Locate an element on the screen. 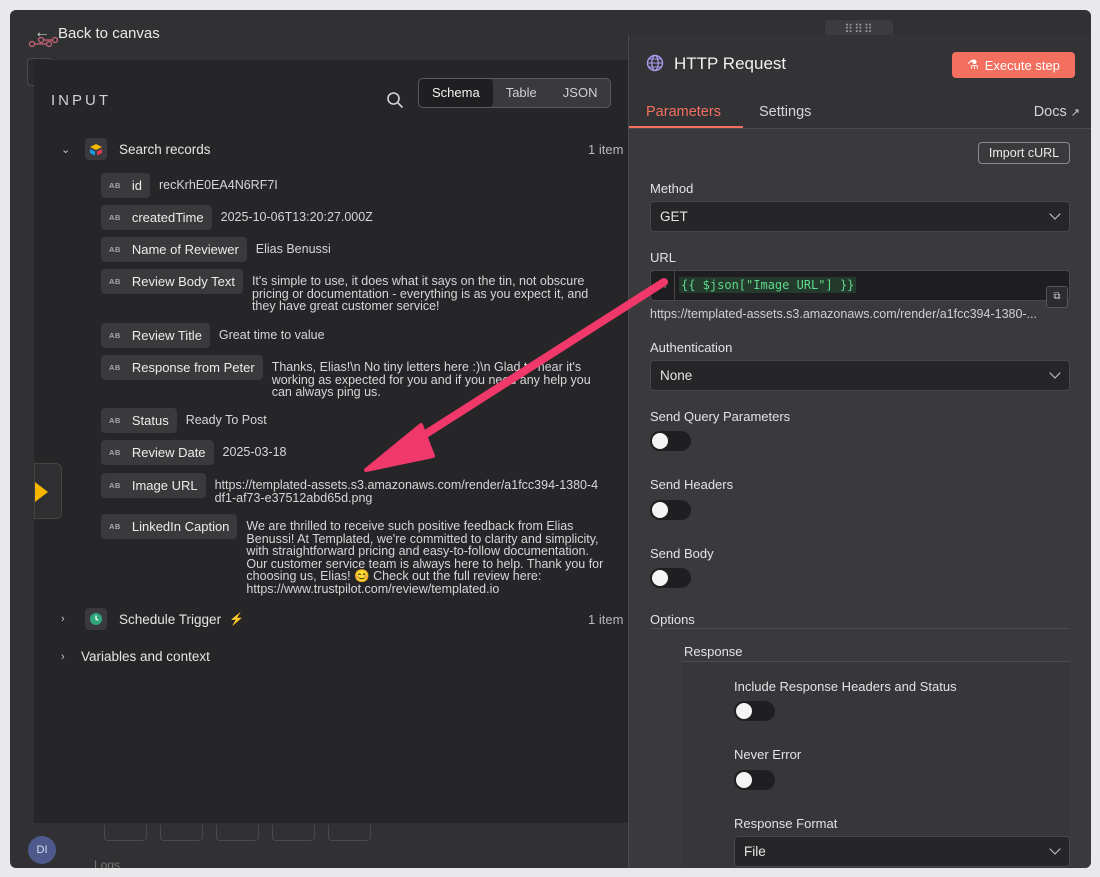  execute-step-button: ⚗ Execute step is located at coordinates (1013, 65).